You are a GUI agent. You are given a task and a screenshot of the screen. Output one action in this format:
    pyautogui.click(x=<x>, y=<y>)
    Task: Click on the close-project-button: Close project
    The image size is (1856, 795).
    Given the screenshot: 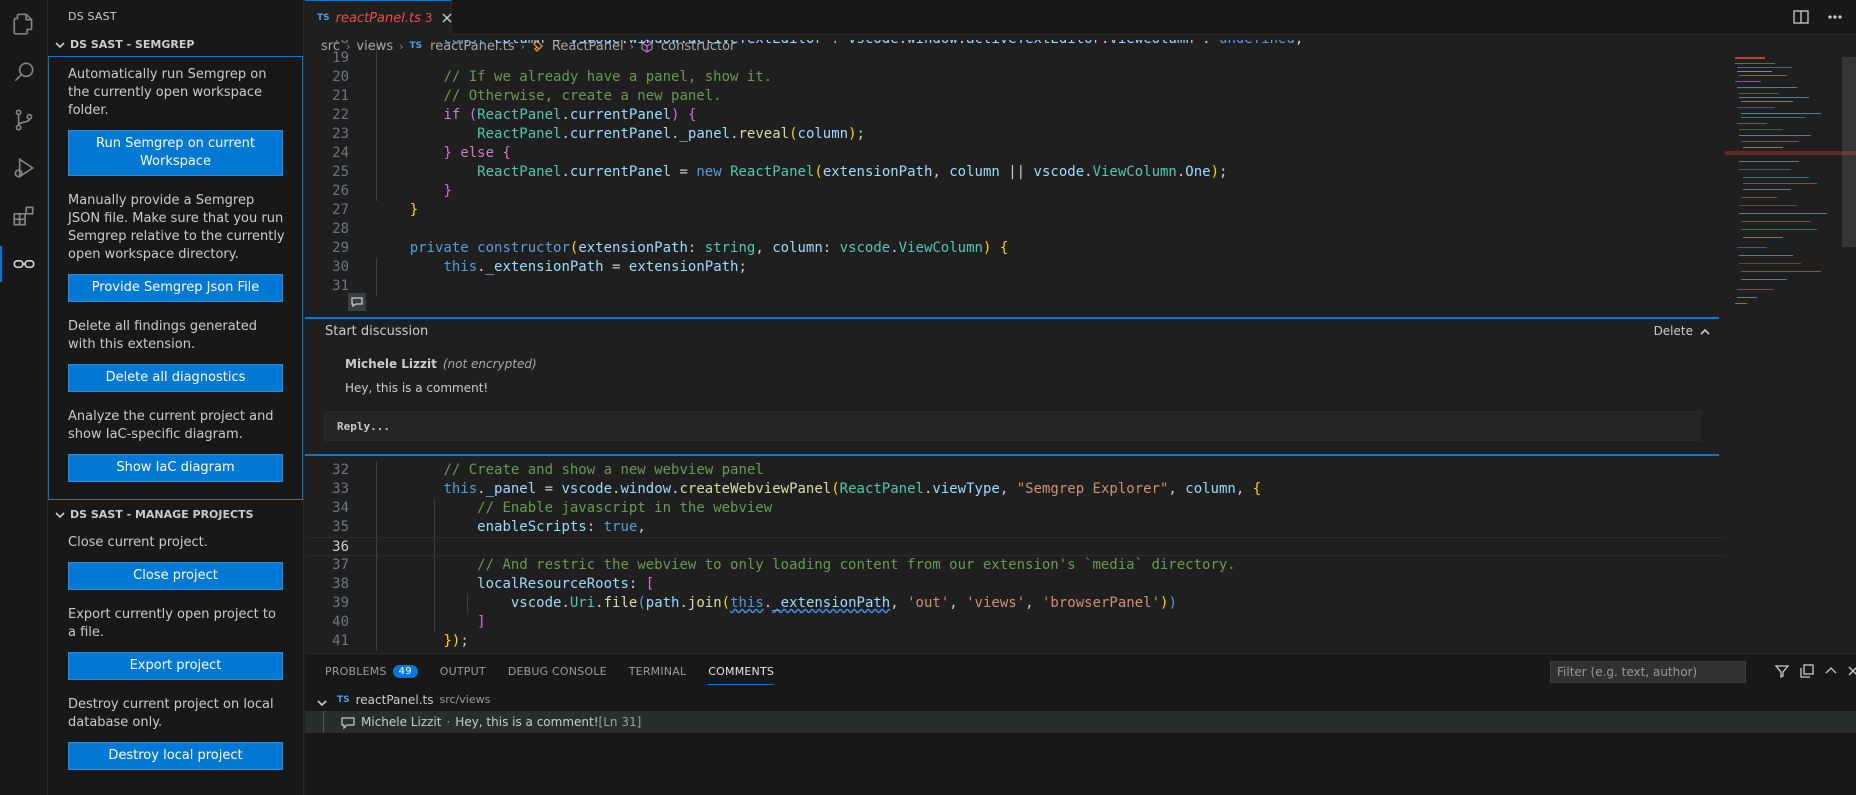 What is the action you would take?
    pyautogui.click(x=175, y=576)
    